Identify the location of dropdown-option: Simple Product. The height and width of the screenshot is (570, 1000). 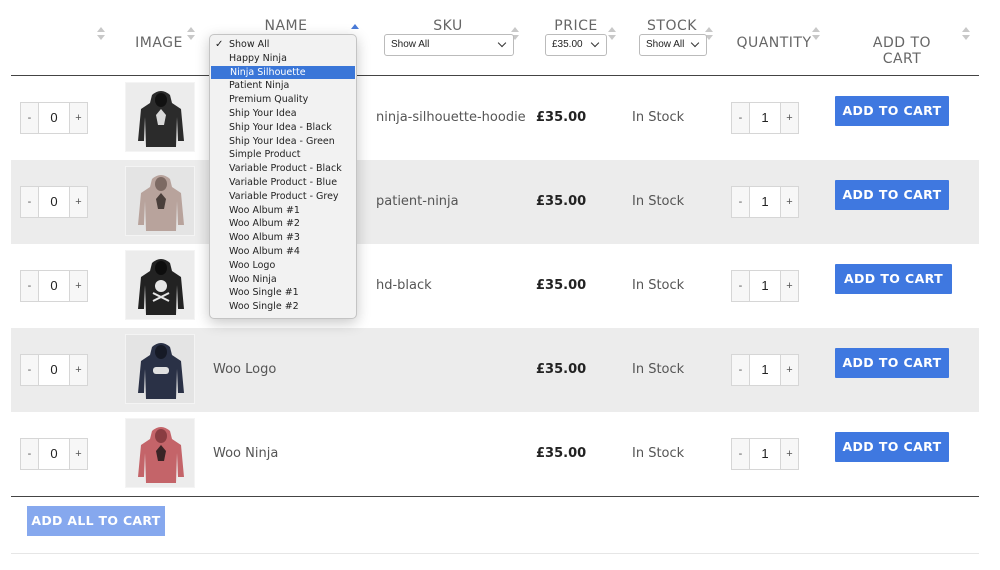
(283, 155).